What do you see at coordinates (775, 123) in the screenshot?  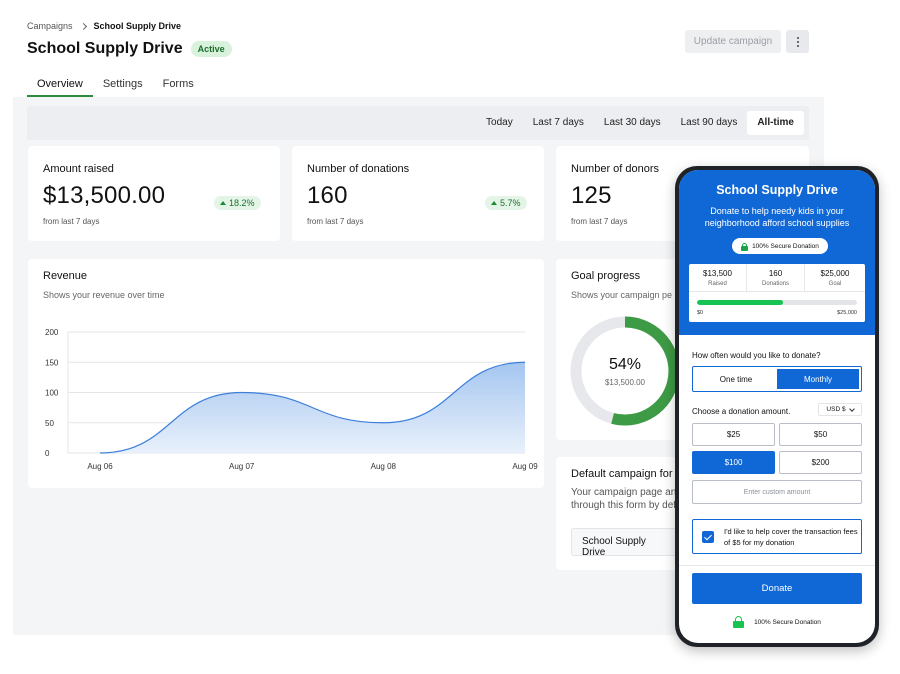 I see `range-all-time: All-time` at bounding box center [775, 123].